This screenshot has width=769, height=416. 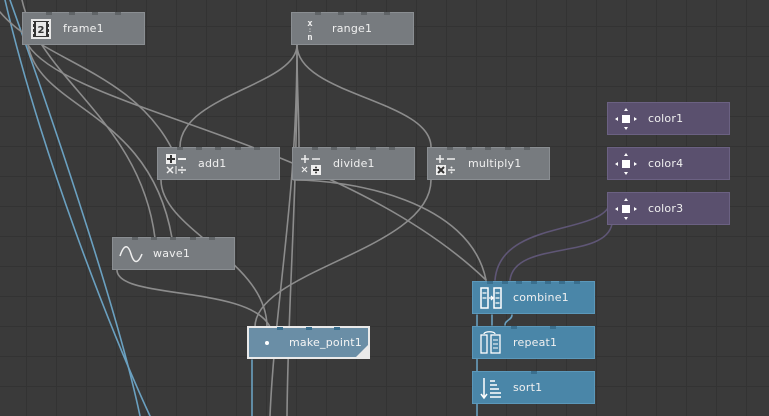 I want to click on multiply1-node: multiply1, so click(x=488, y=163).